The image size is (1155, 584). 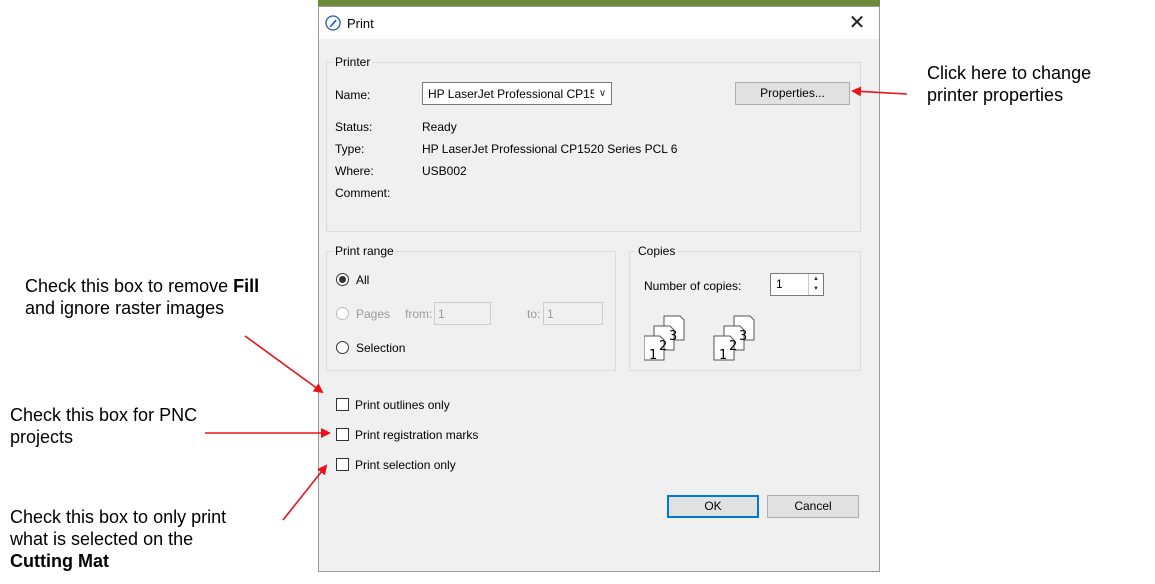 What do you see at coordinates (879, 91) in the screenshot?
I see `arrow-properties` at bounding box center [879, 91].